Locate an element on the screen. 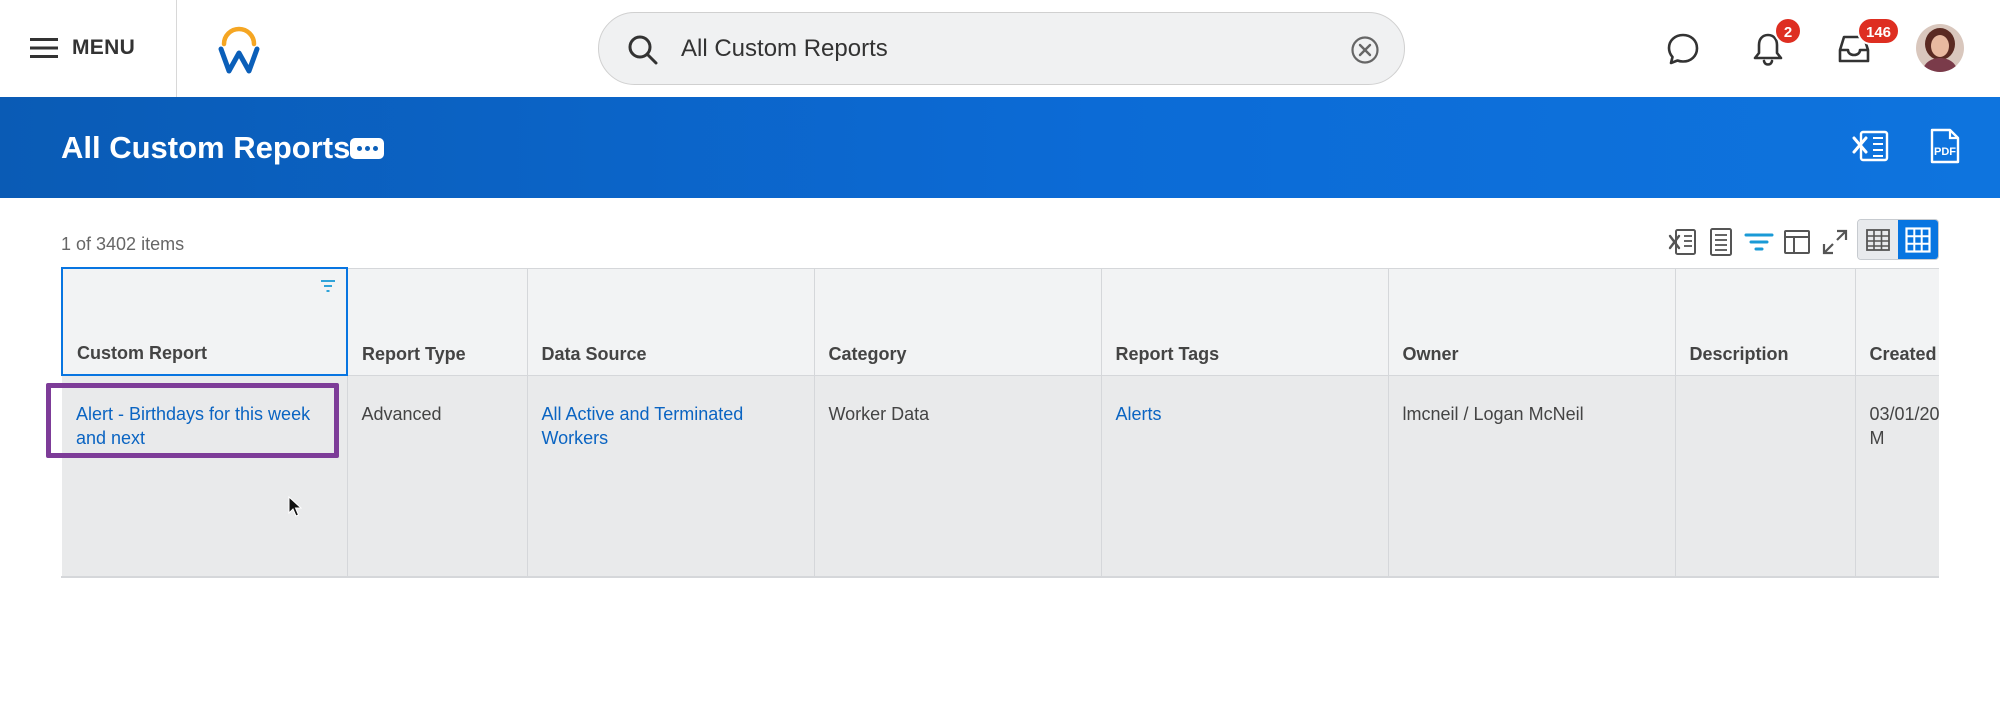 The image size is (2000, 709). top-navigation-bar: MENU All Custom Reports 2 146 is located at coordinates (1000, 48).